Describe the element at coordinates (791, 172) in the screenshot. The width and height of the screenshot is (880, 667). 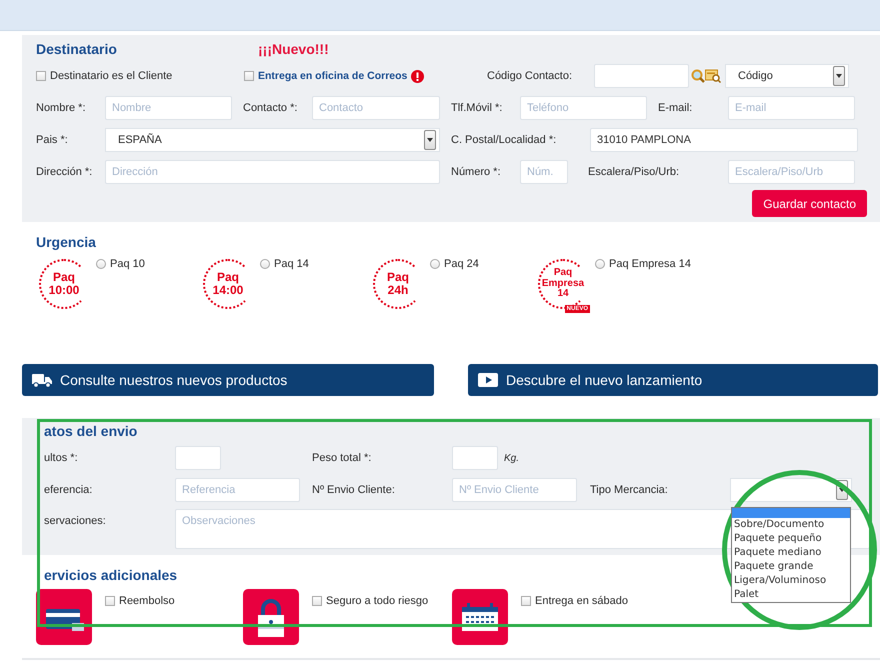
I see `text-field: Escalera/Piso/Urb` at that location.